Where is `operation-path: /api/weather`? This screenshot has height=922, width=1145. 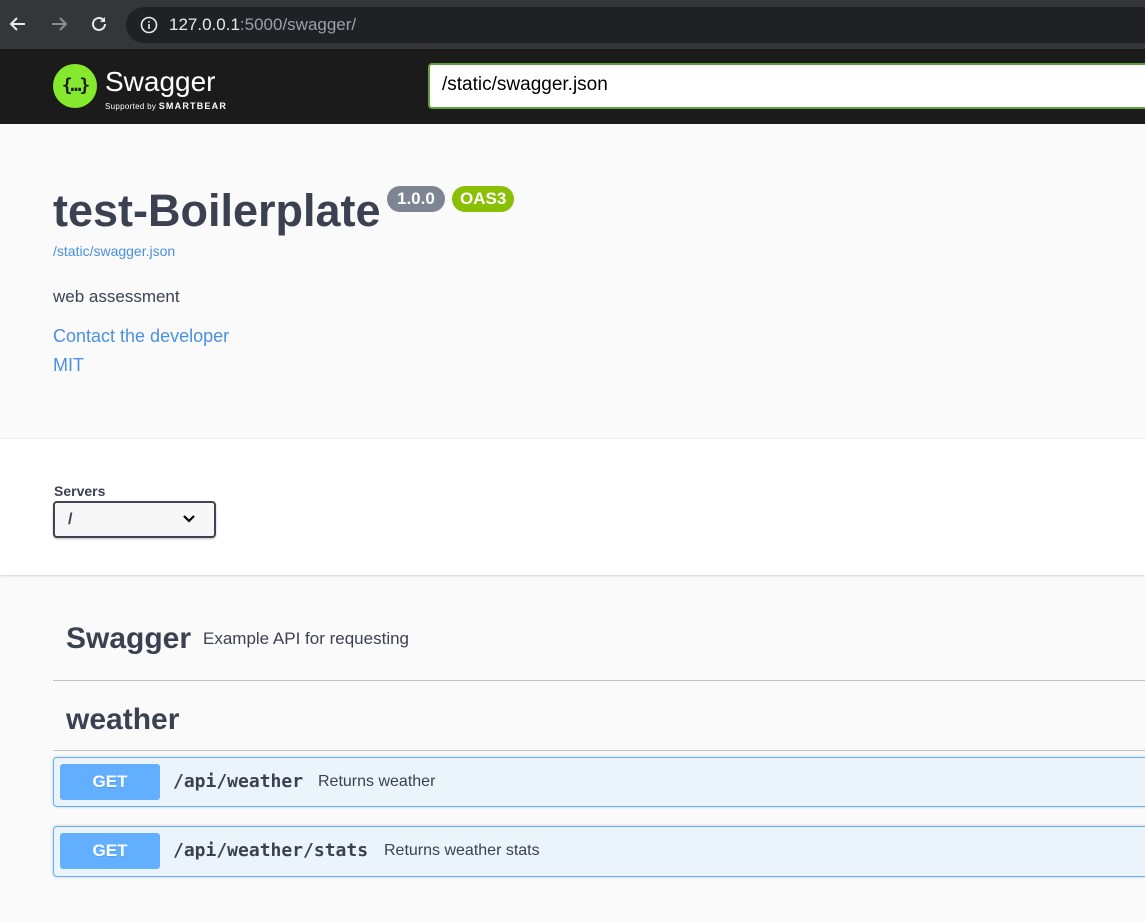 operation-path: /api/weather is located at coordinates (238, 781).